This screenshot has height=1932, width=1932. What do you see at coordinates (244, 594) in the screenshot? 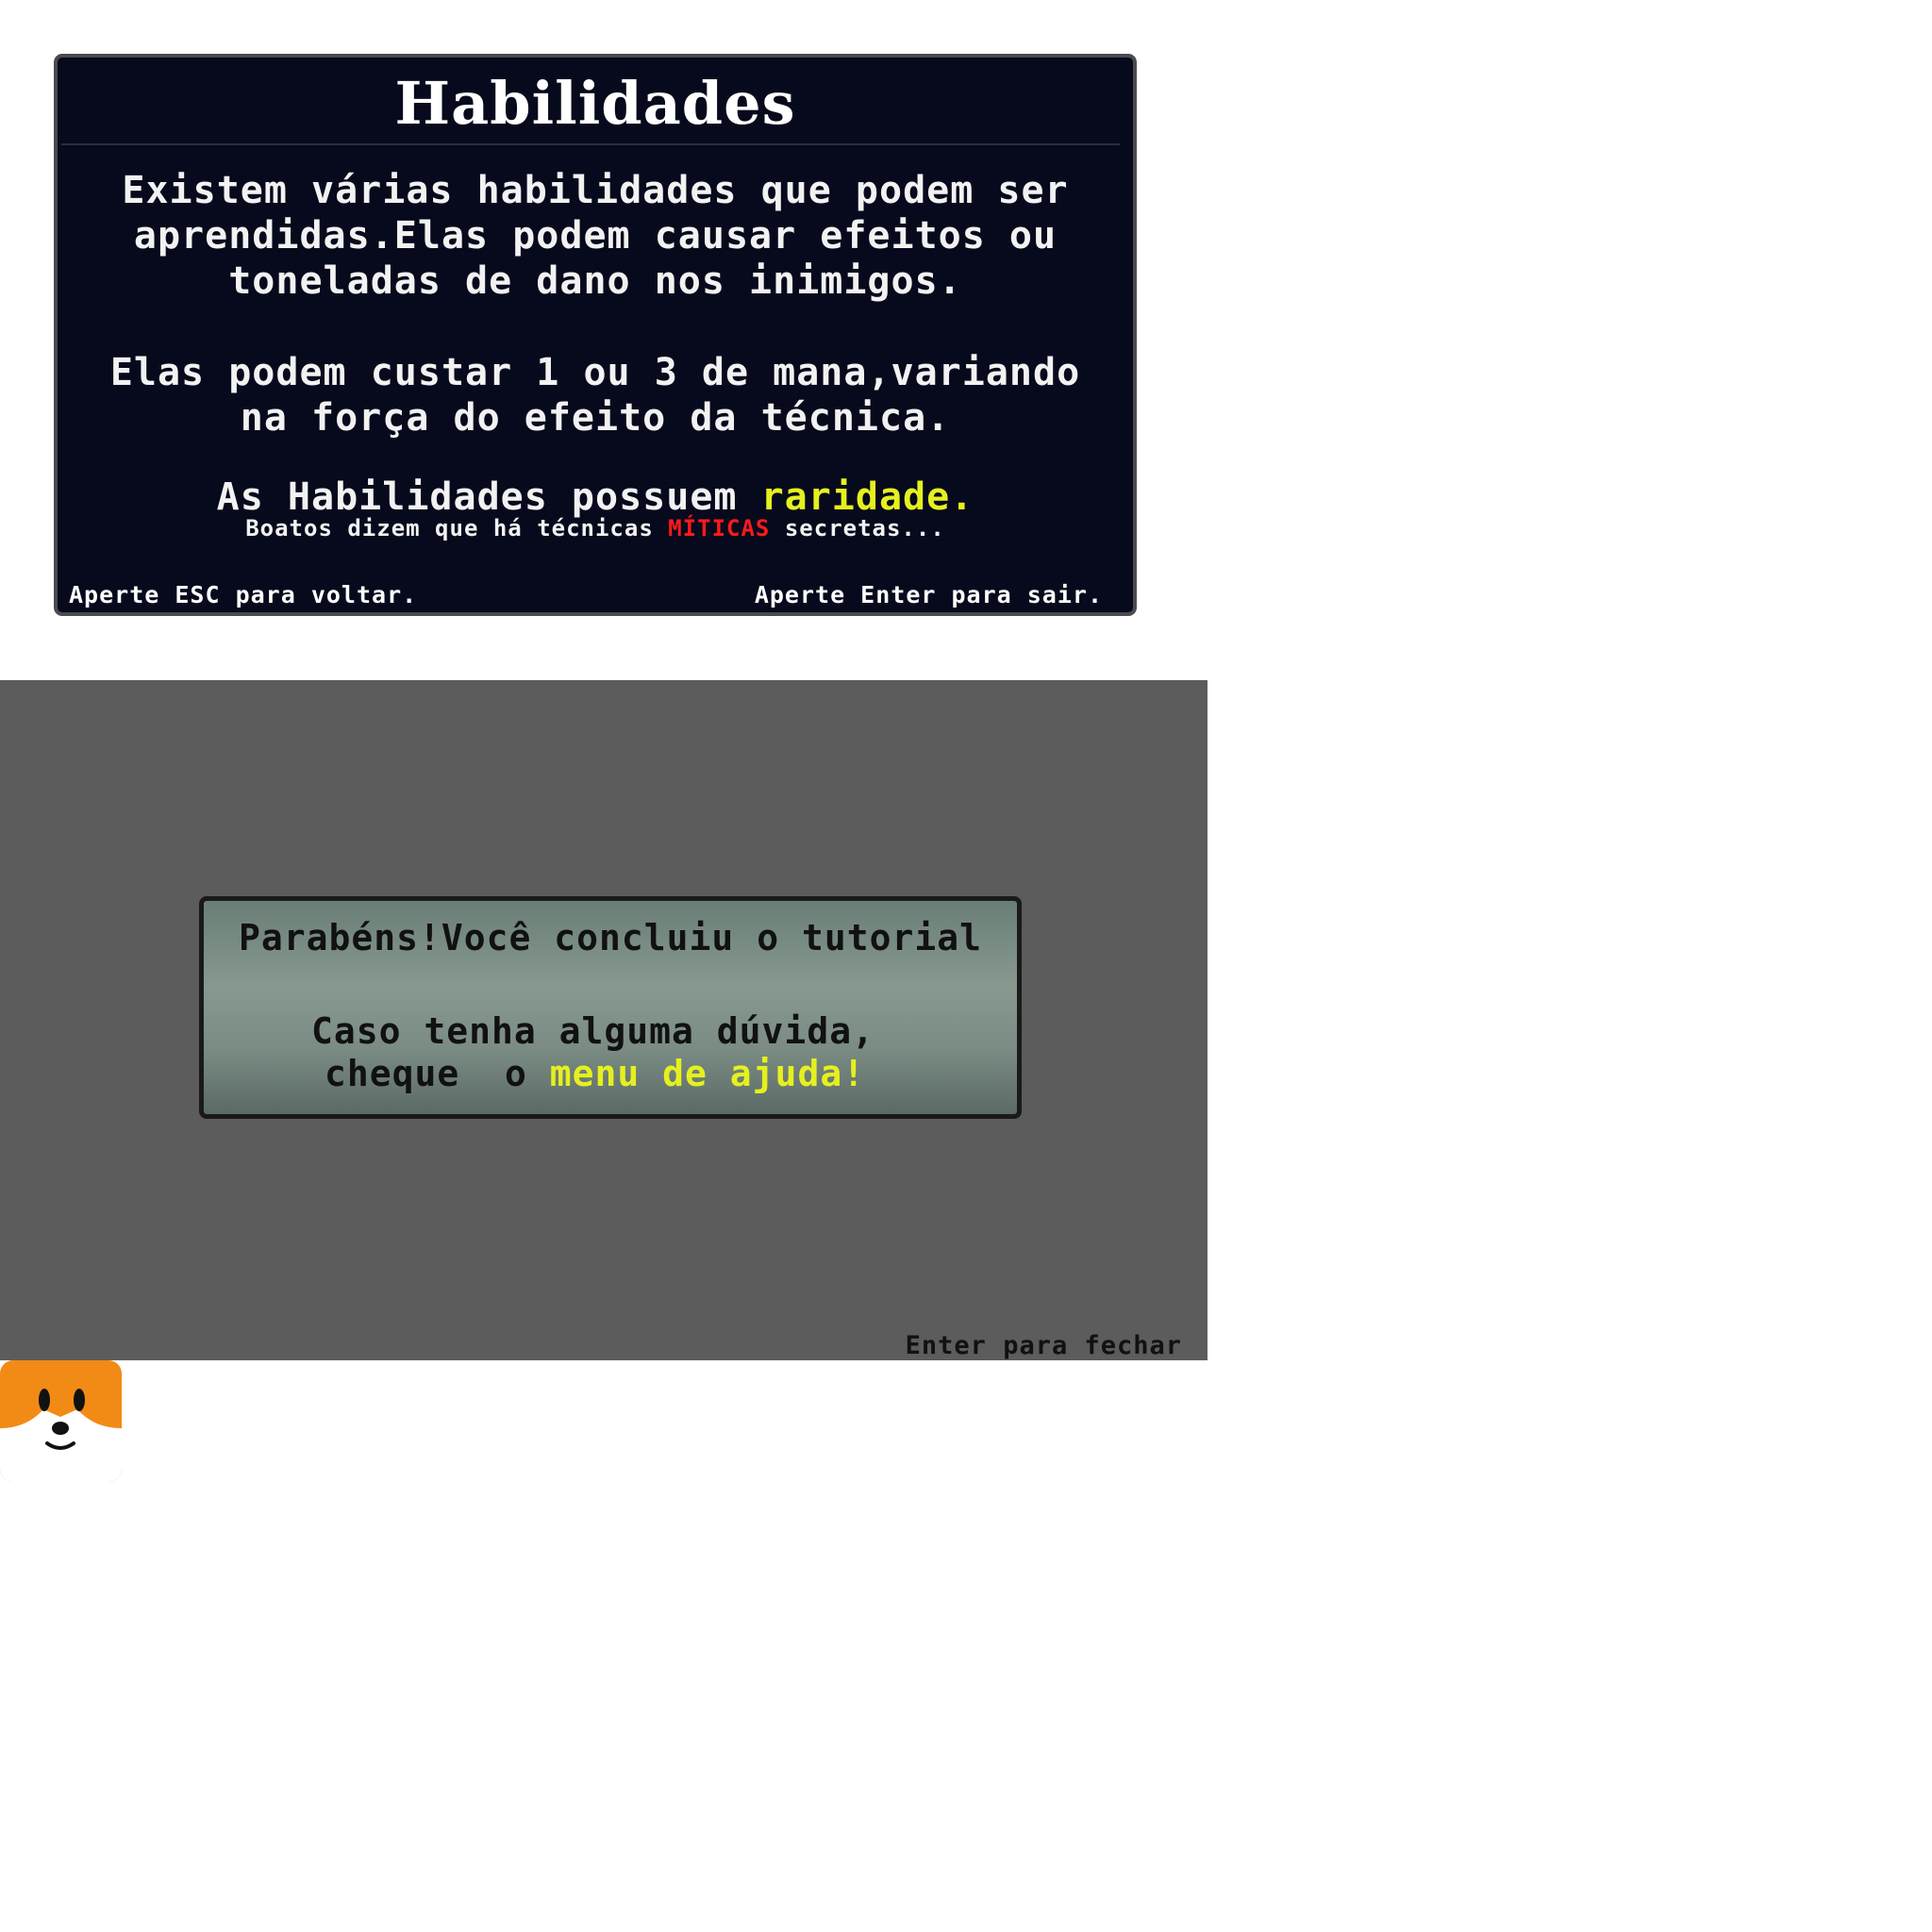
I see `back-hint: Aperte ESC para voltar.` at bounding box center [244, 594].